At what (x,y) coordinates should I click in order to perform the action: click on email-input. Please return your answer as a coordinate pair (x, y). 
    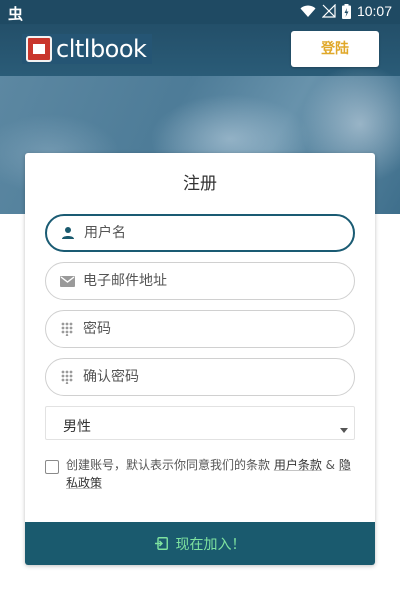
    Looking at the image, I should click on (208, 281).